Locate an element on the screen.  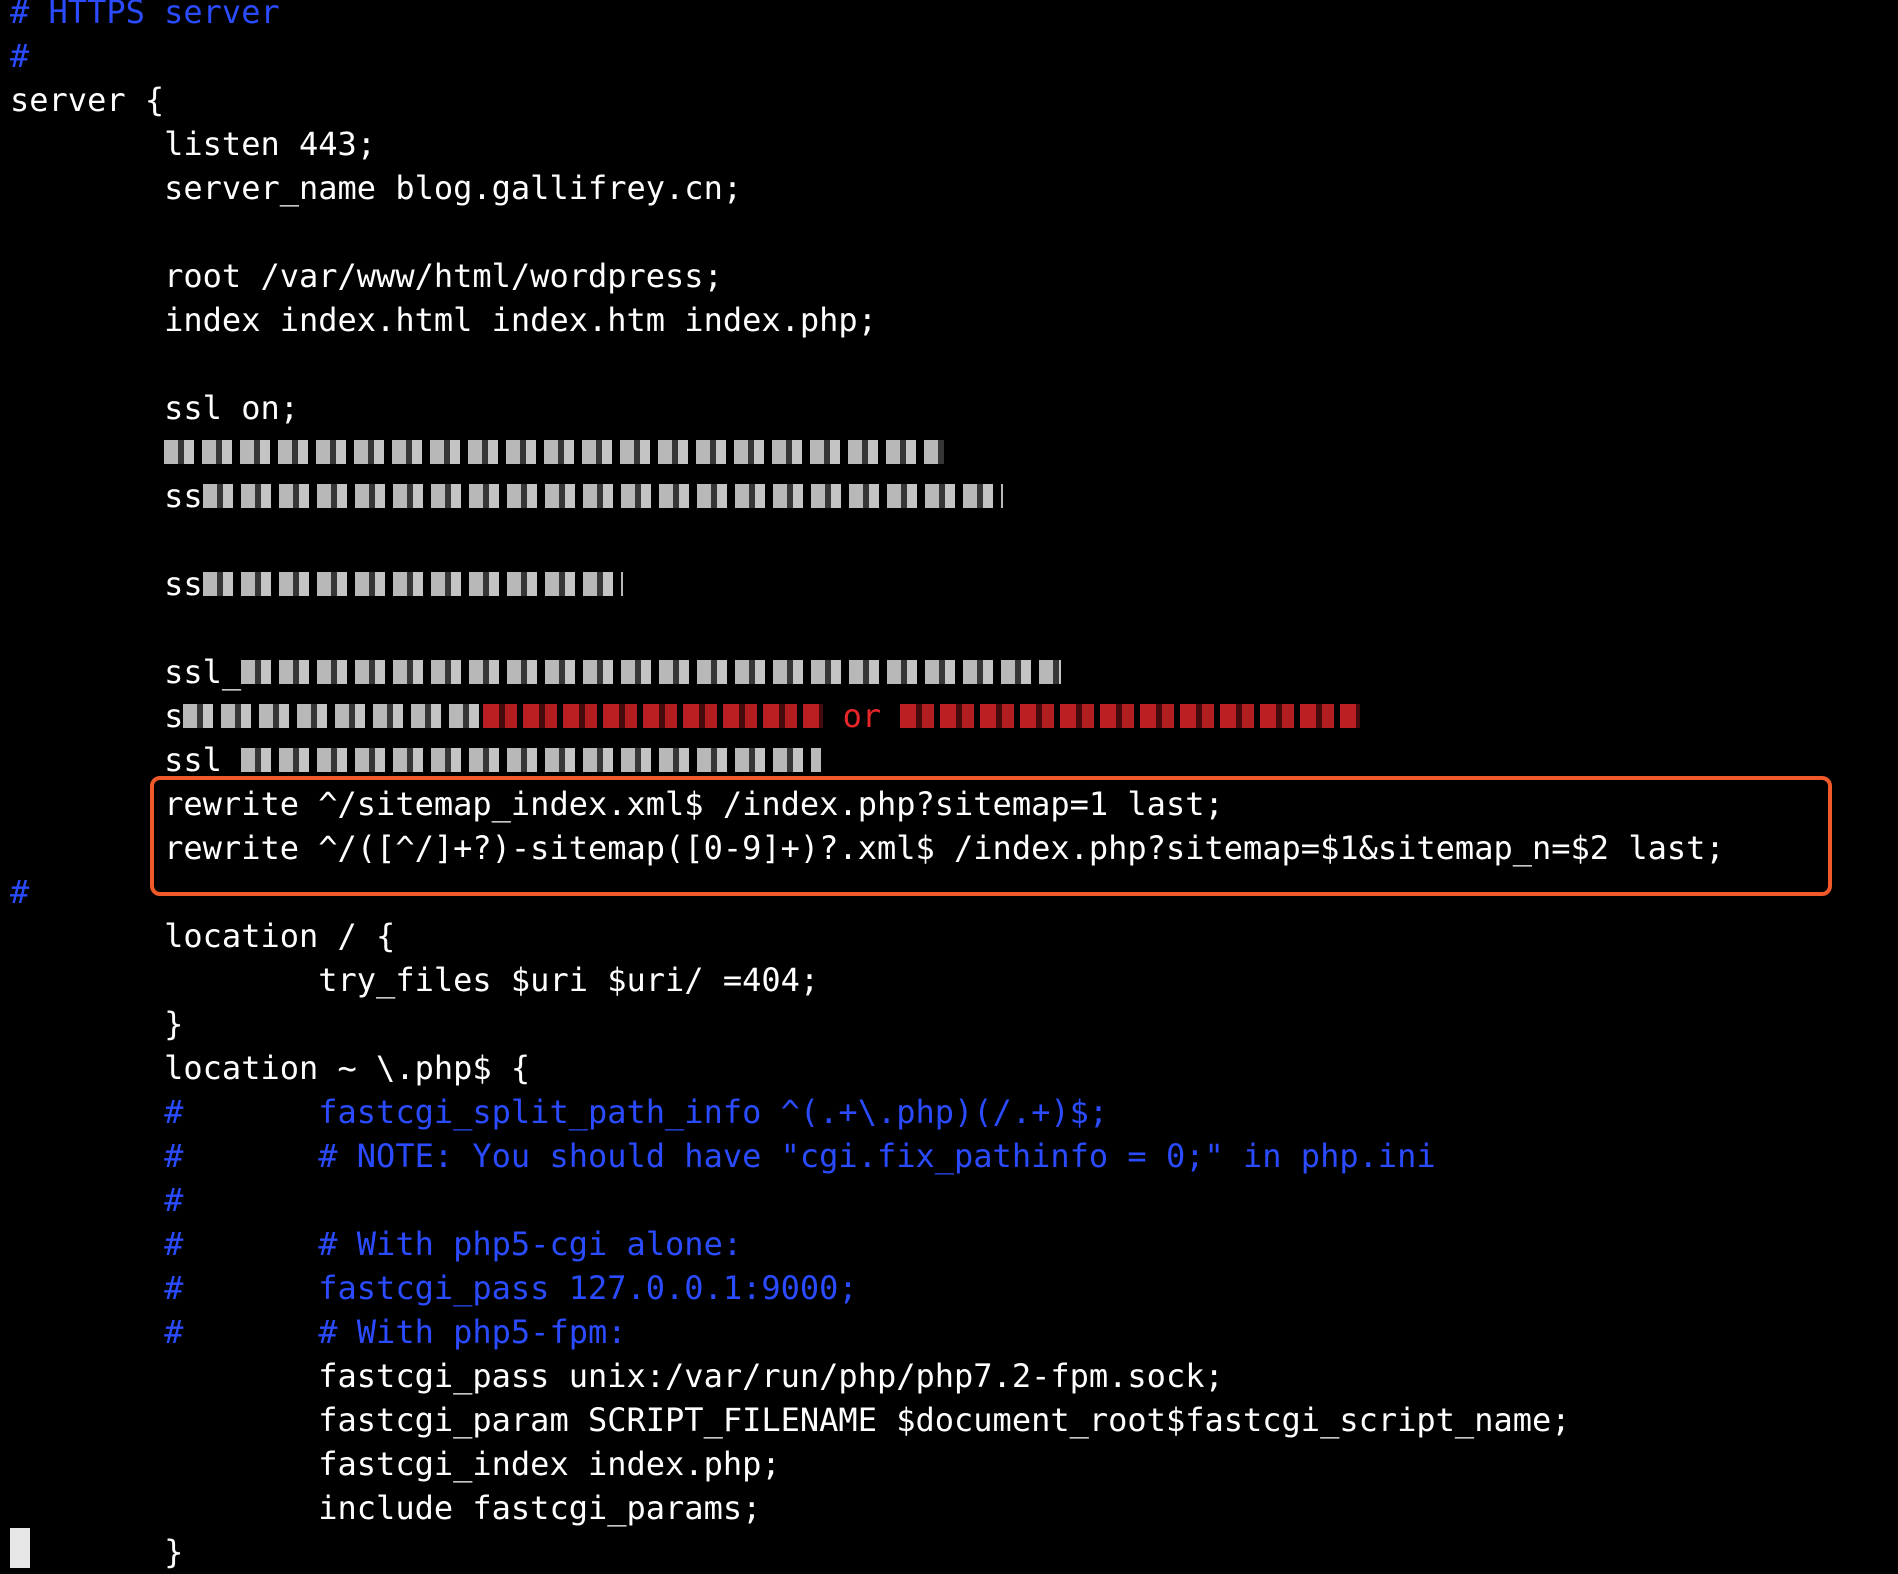
code-segment: root /var/www/html/wordpress; is located at coordinates (366, 276).